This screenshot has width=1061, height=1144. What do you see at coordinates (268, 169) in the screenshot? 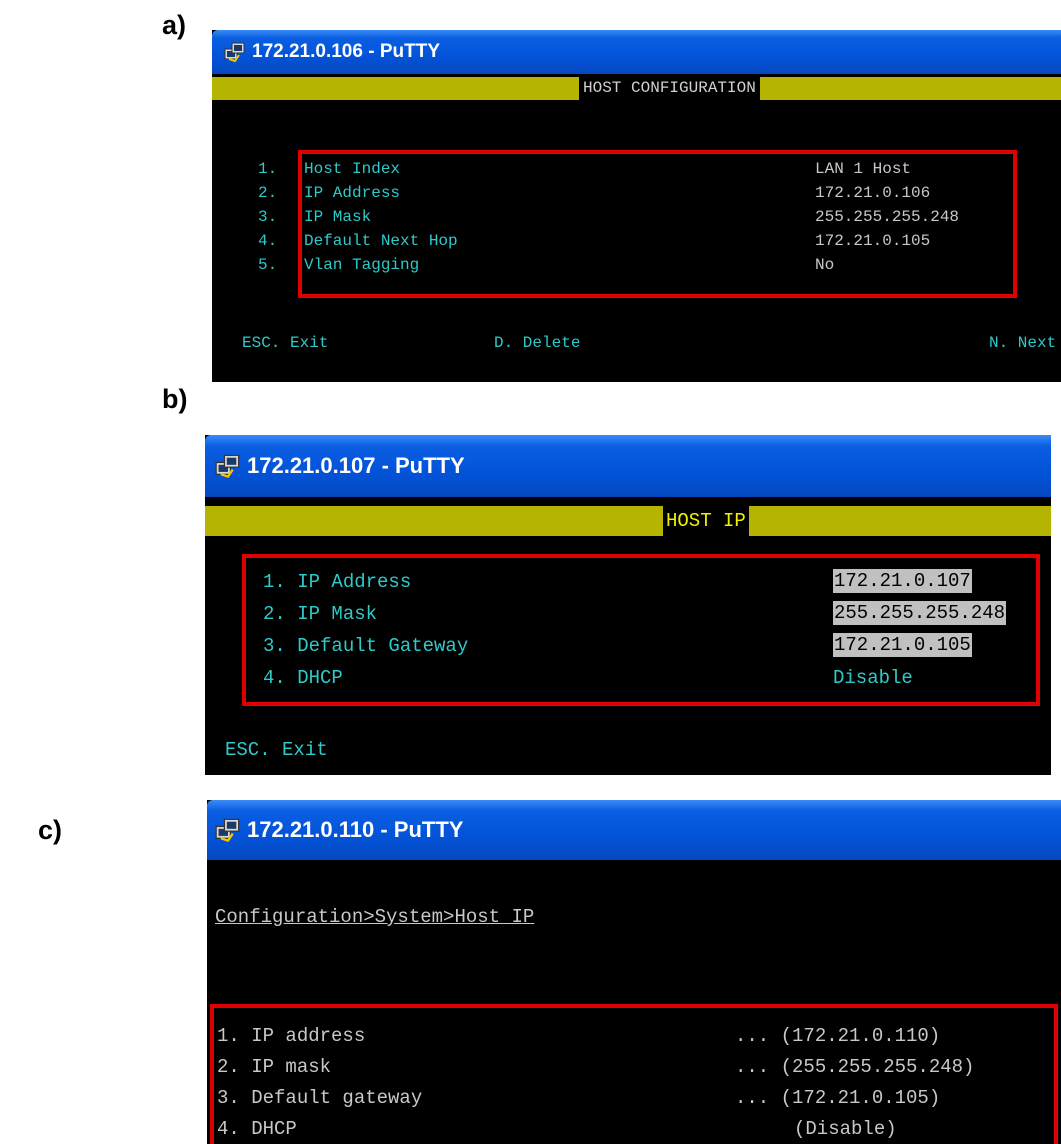
I see `menu-item-num: 1.` at bounding box center [268, 169].